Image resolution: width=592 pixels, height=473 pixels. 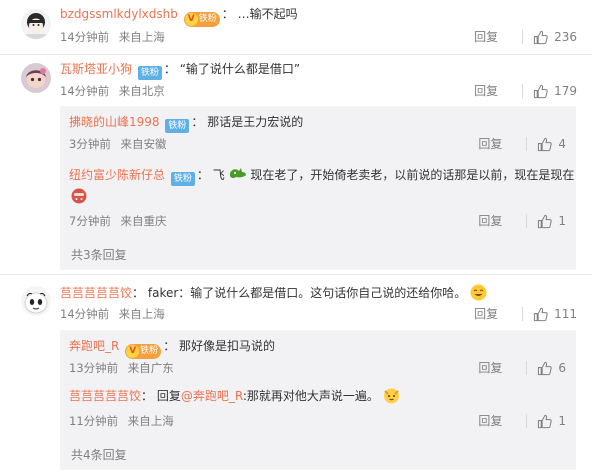 What do you see at coordinates (267, 14) in the screenshot?
I see `comment-text: …输不起吗` at bounding box center [267, 14].